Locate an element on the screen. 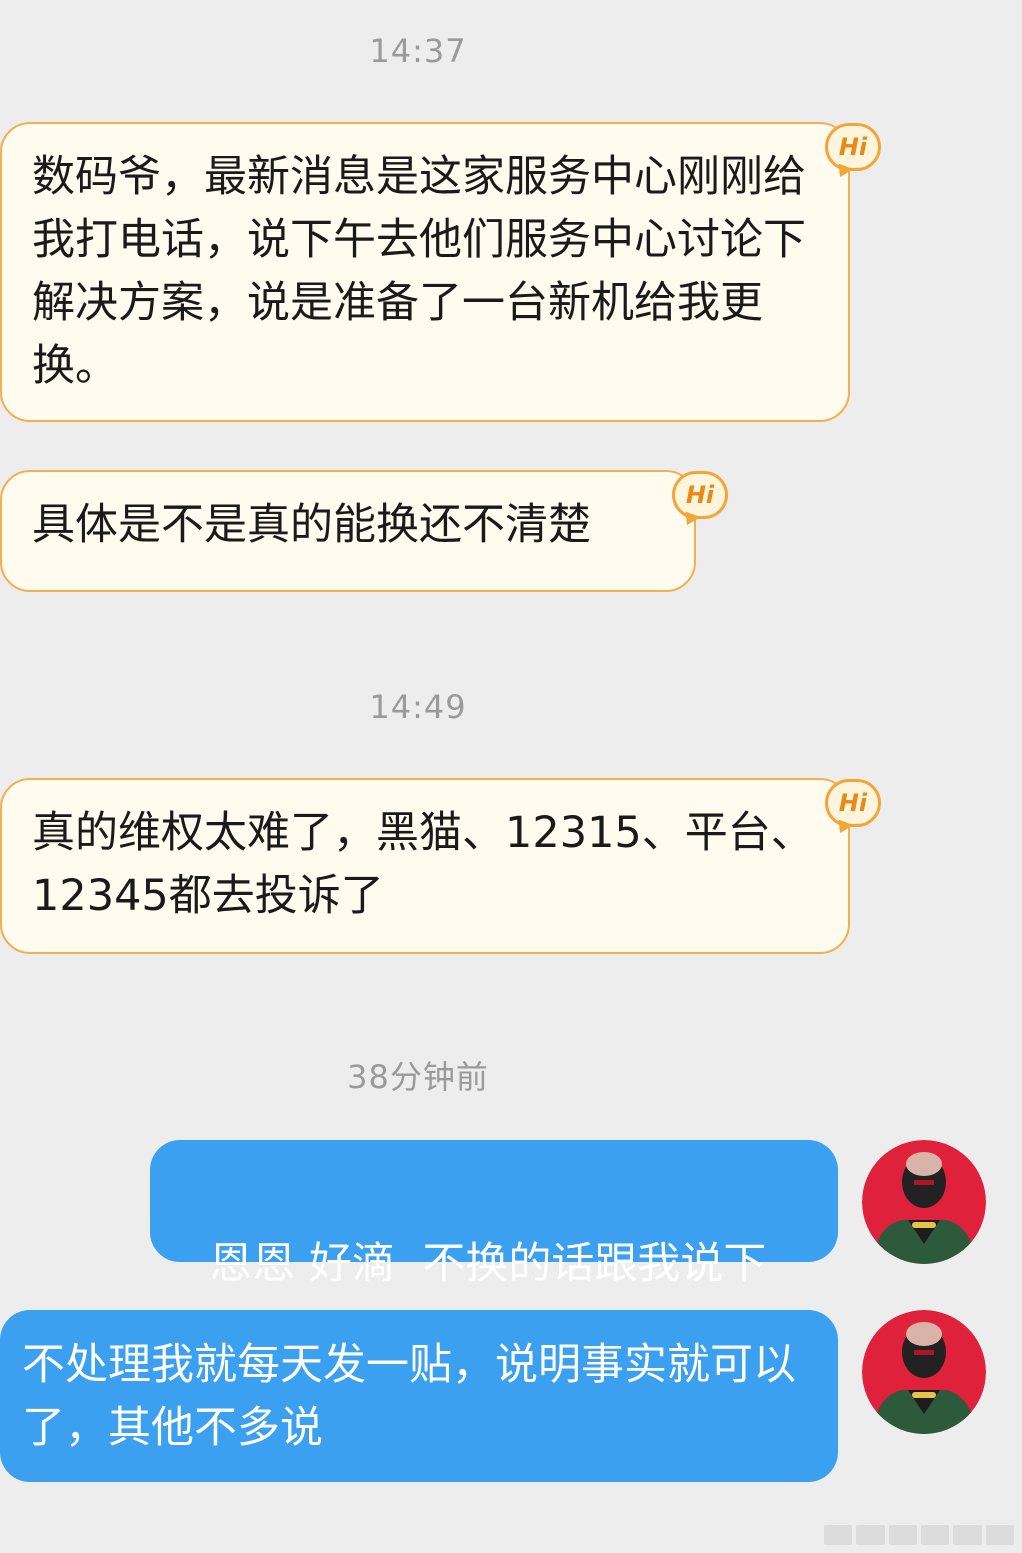 Image resolution: width=1022 pixels, height=1553 pixels. message-text: 真的维权太难了，黑猫、12315、平台、12345都去投诉了 is located at coordinates (423, 864).